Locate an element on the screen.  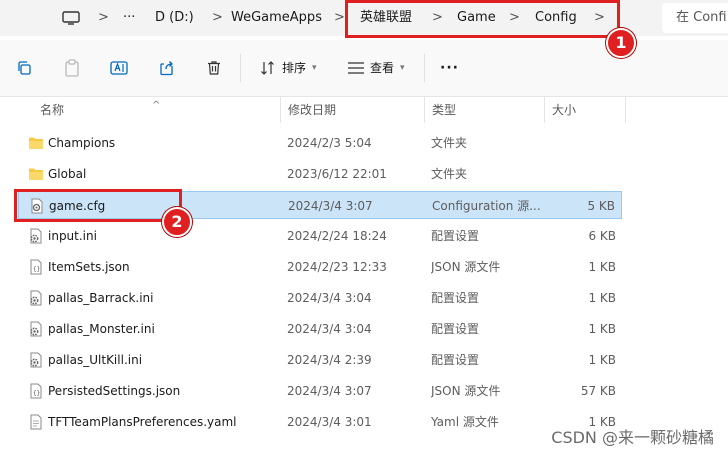
file-name: pallas_Barrack.ini is located at coordinates (101, 298).